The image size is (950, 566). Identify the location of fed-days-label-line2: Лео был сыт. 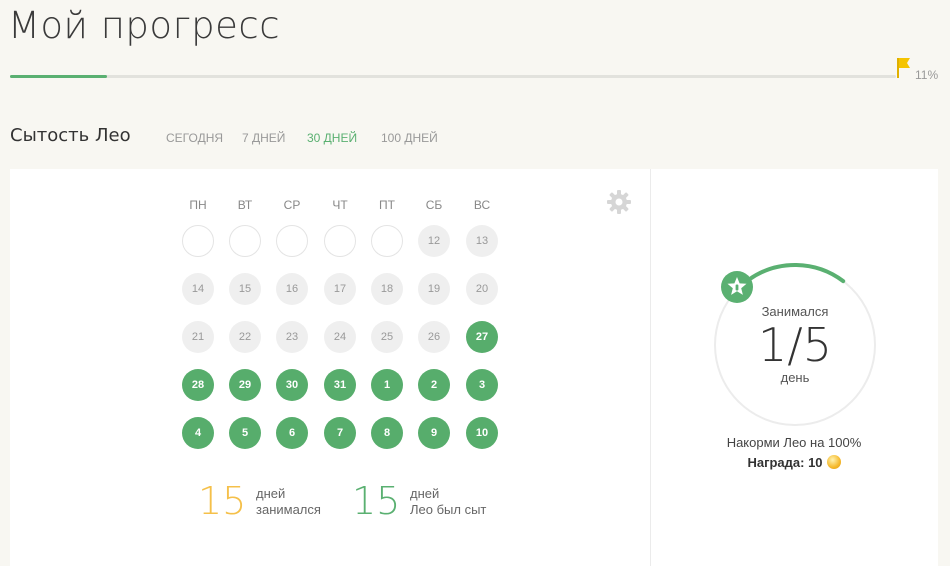
(448, 509).